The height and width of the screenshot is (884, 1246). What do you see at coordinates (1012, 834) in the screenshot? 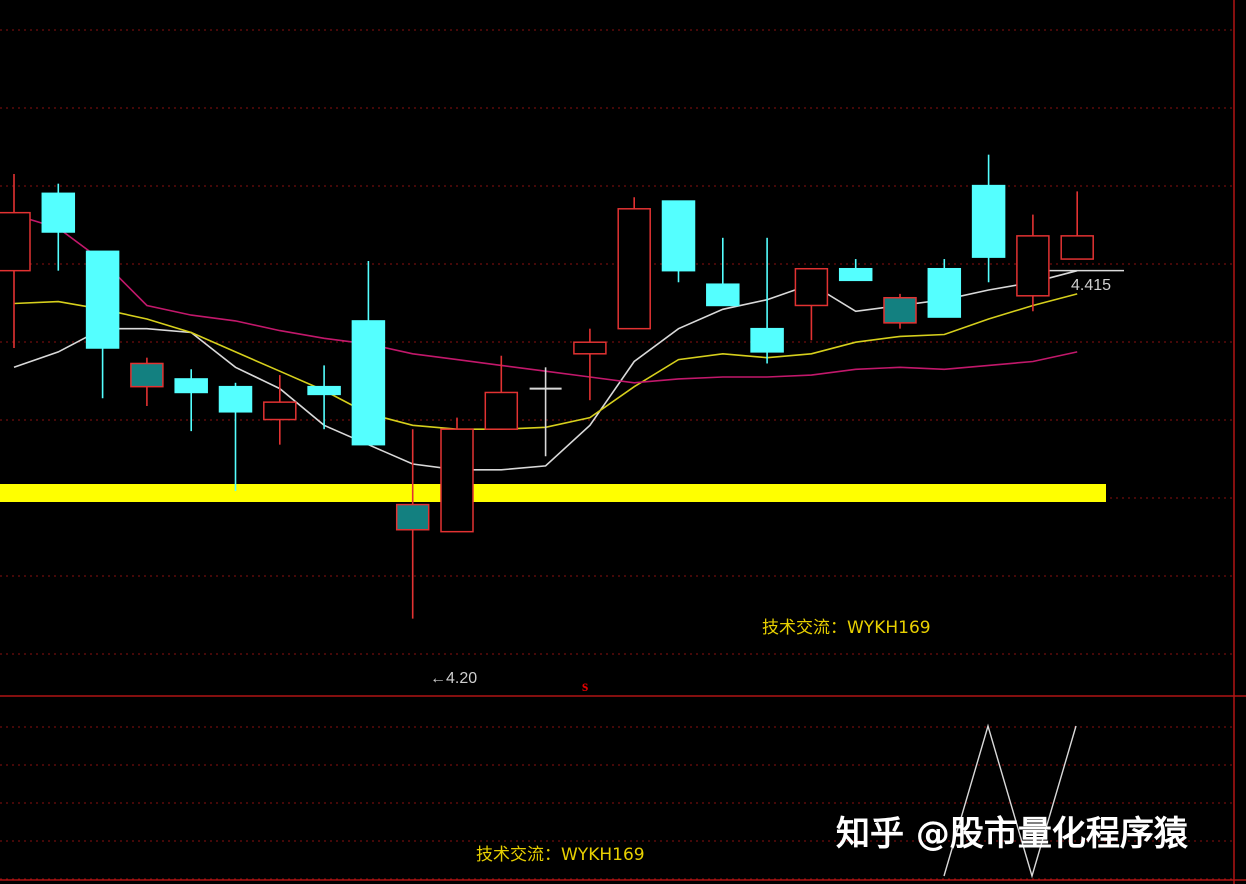
I see `watermark: 知乎 @股市量化程序猿` at bounding box center [1012, 834].